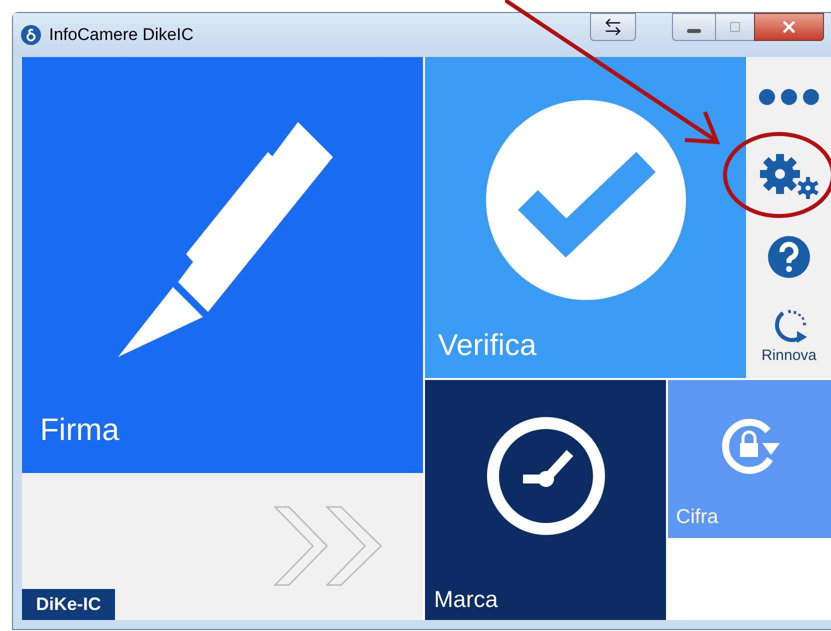 The height and width of the screenshot is (631, 831). I want to click on maximize-button, so click(735, 27).